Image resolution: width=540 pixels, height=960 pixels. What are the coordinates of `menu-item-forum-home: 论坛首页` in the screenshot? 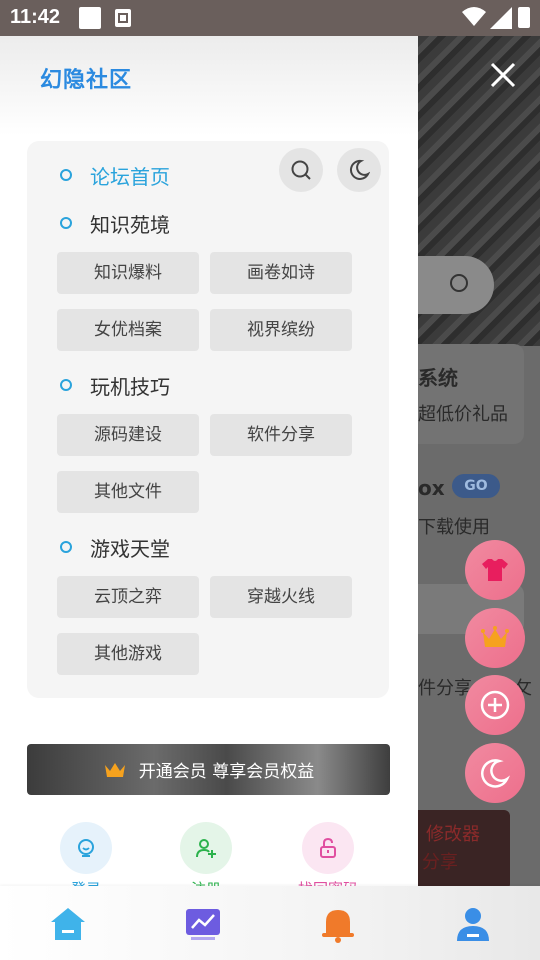 It's located at (115, 175).